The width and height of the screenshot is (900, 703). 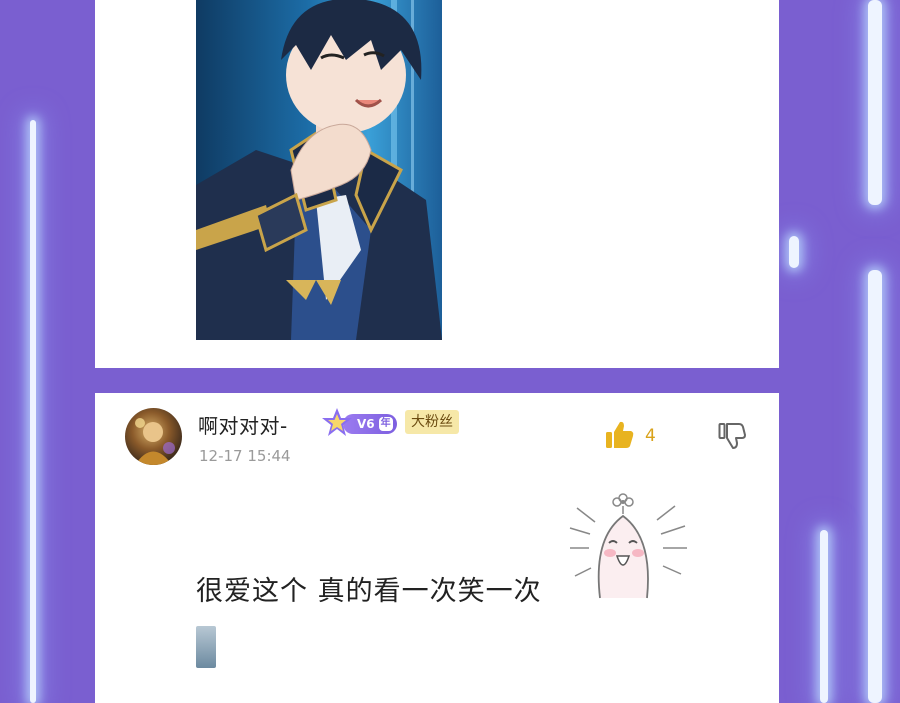 I want to click on neon-bar-right-top, so click(x=875, y=102).